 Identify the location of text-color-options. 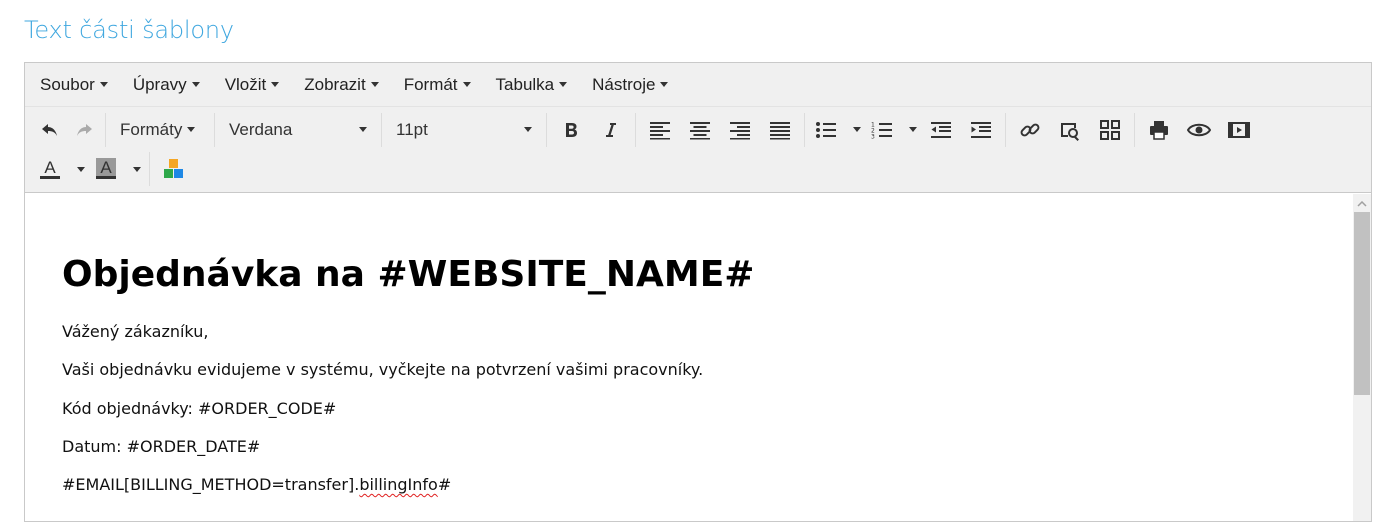
(78, 169).